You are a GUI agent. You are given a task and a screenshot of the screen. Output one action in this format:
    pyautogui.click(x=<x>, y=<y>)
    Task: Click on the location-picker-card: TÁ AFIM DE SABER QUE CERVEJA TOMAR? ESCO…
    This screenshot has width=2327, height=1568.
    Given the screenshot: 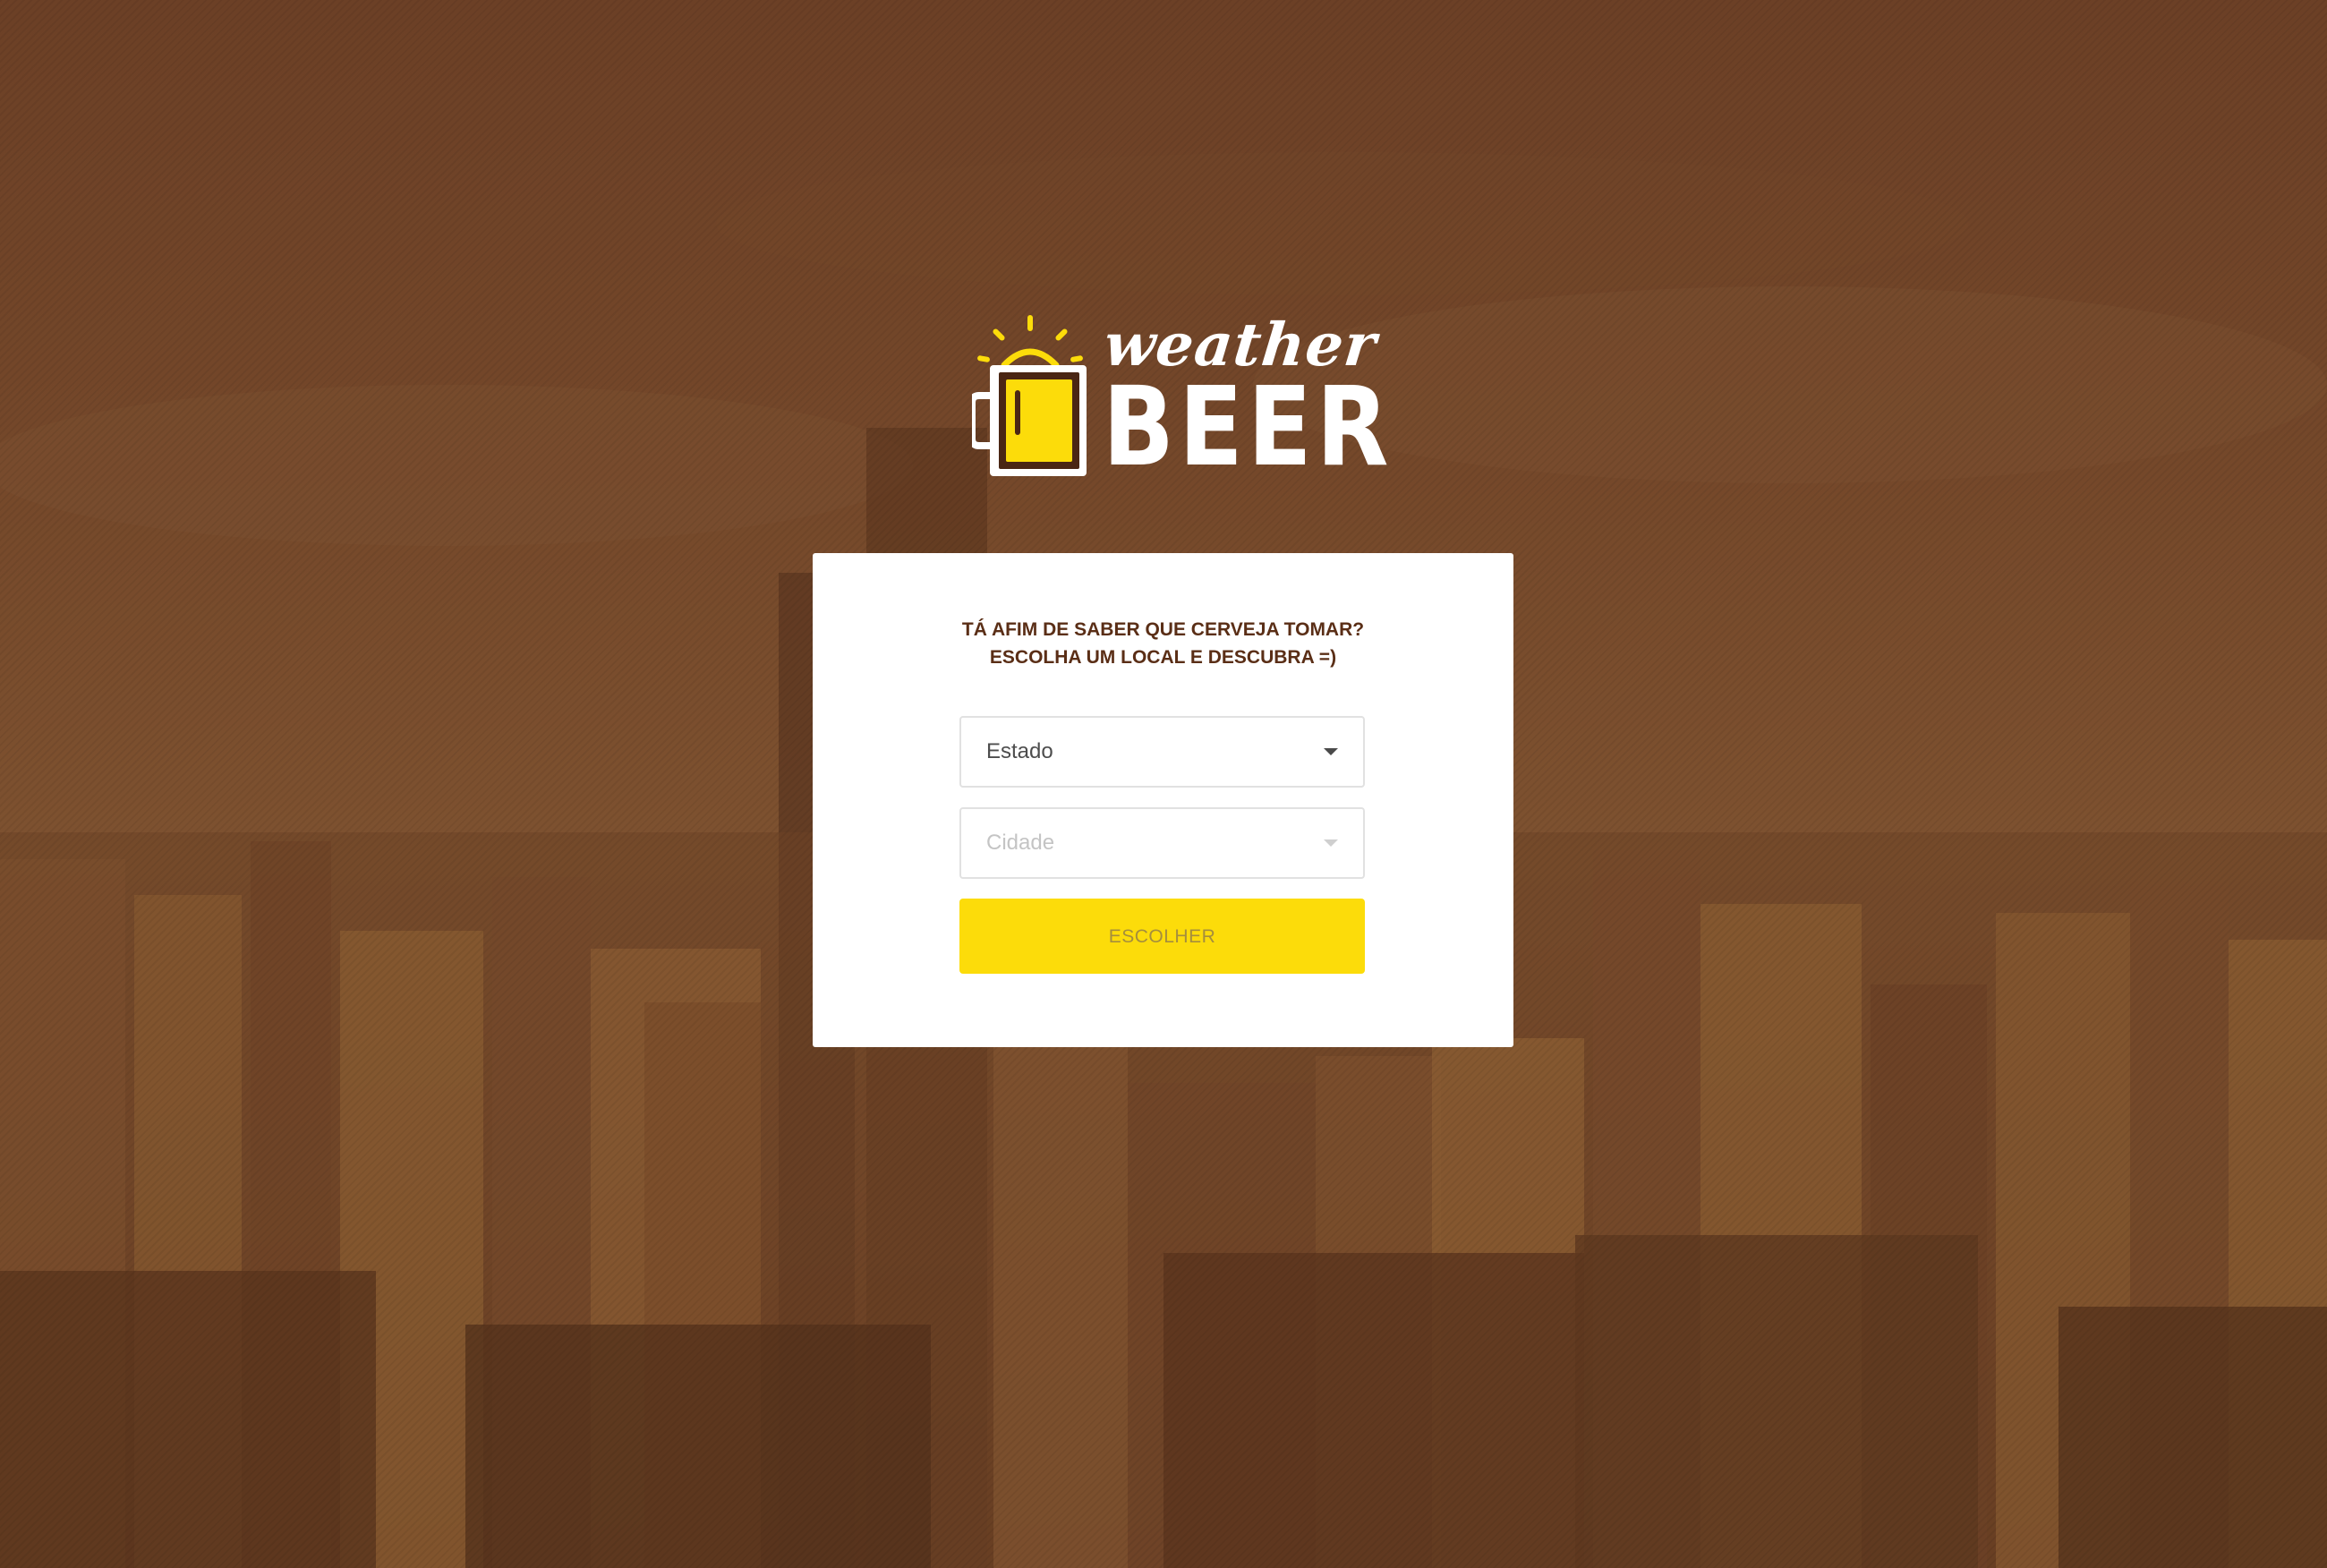 What is the action you would take?
    pyautogui.click(x=1163, y=800)
    